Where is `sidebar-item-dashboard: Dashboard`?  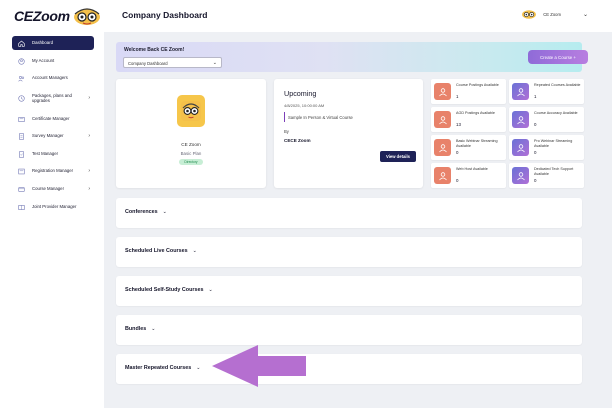 sidebar-item-dashboard: Dashboard is located at coordinates (53, 43).